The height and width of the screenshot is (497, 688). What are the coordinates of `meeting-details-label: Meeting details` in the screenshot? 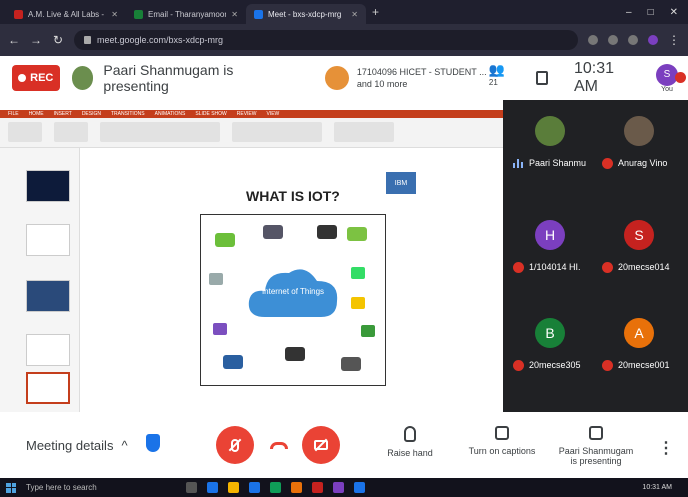 It's located at (70, 445).